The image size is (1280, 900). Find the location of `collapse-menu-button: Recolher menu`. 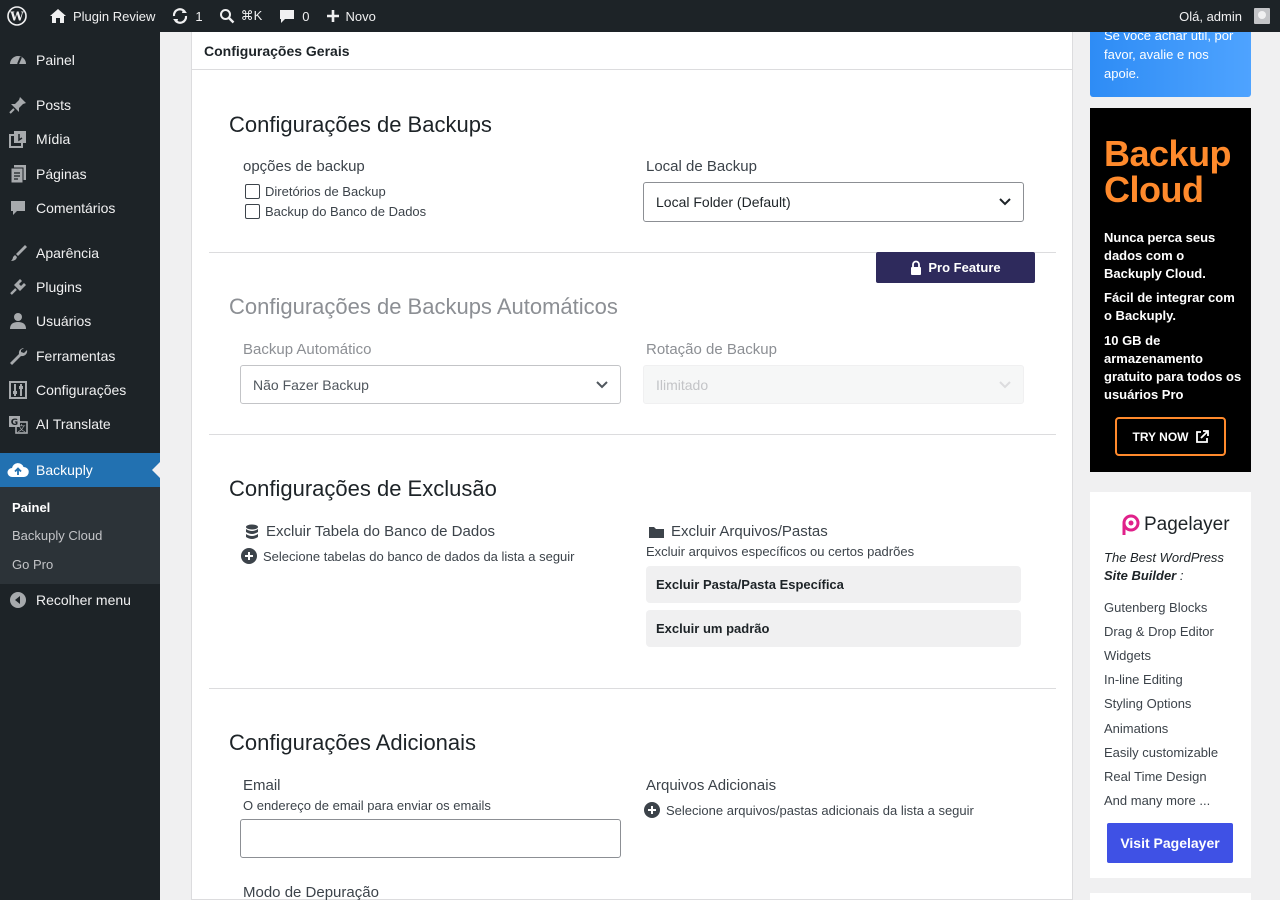

collapse-menu-button: Recolher menu is located at coordinates (80, 600).